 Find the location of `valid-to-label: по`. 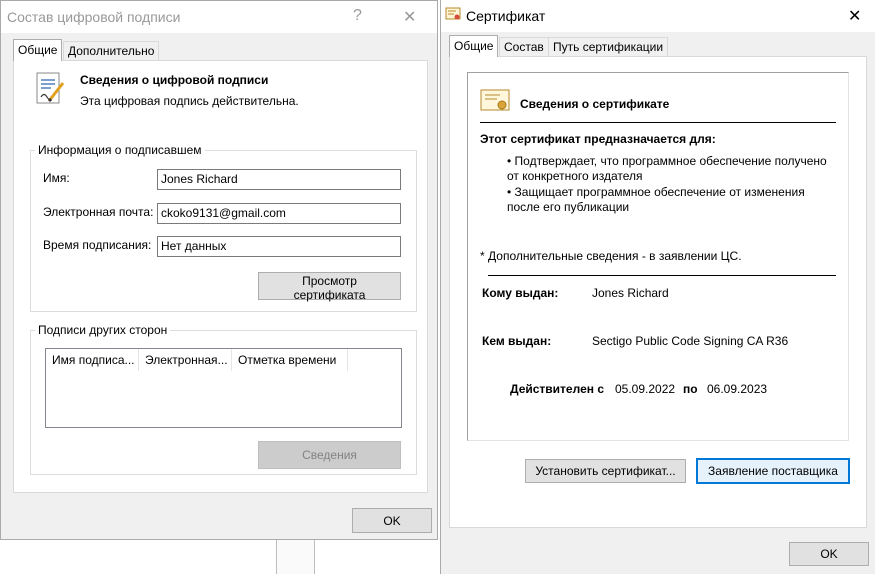

valid-to-label: по is located at coordinates (690, 389).